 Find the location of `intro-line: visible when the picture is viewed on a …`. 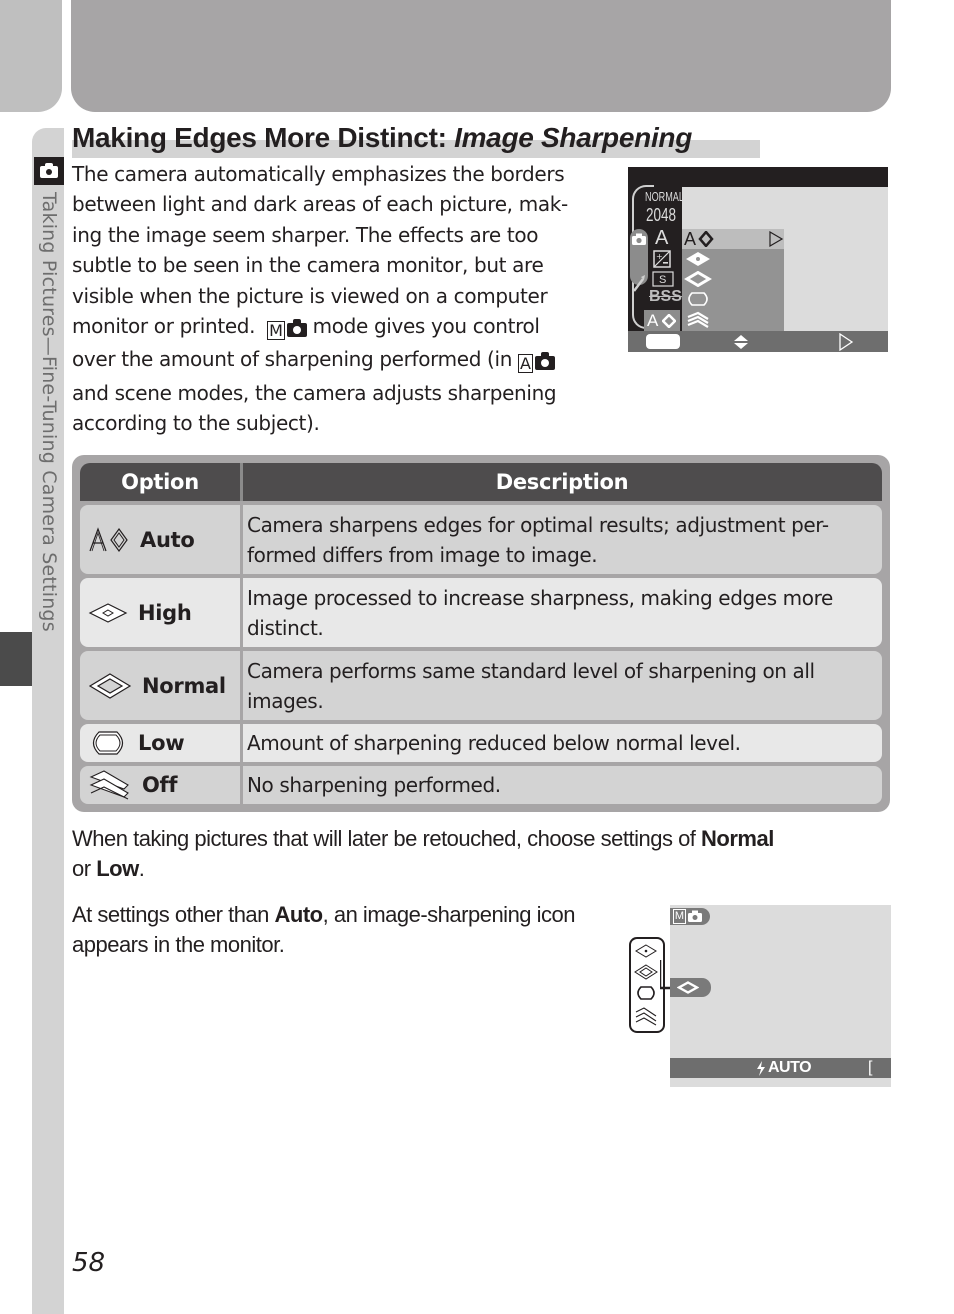

intro-line: visible when the picture is viewed on a … is located at coordinates (310, 295).